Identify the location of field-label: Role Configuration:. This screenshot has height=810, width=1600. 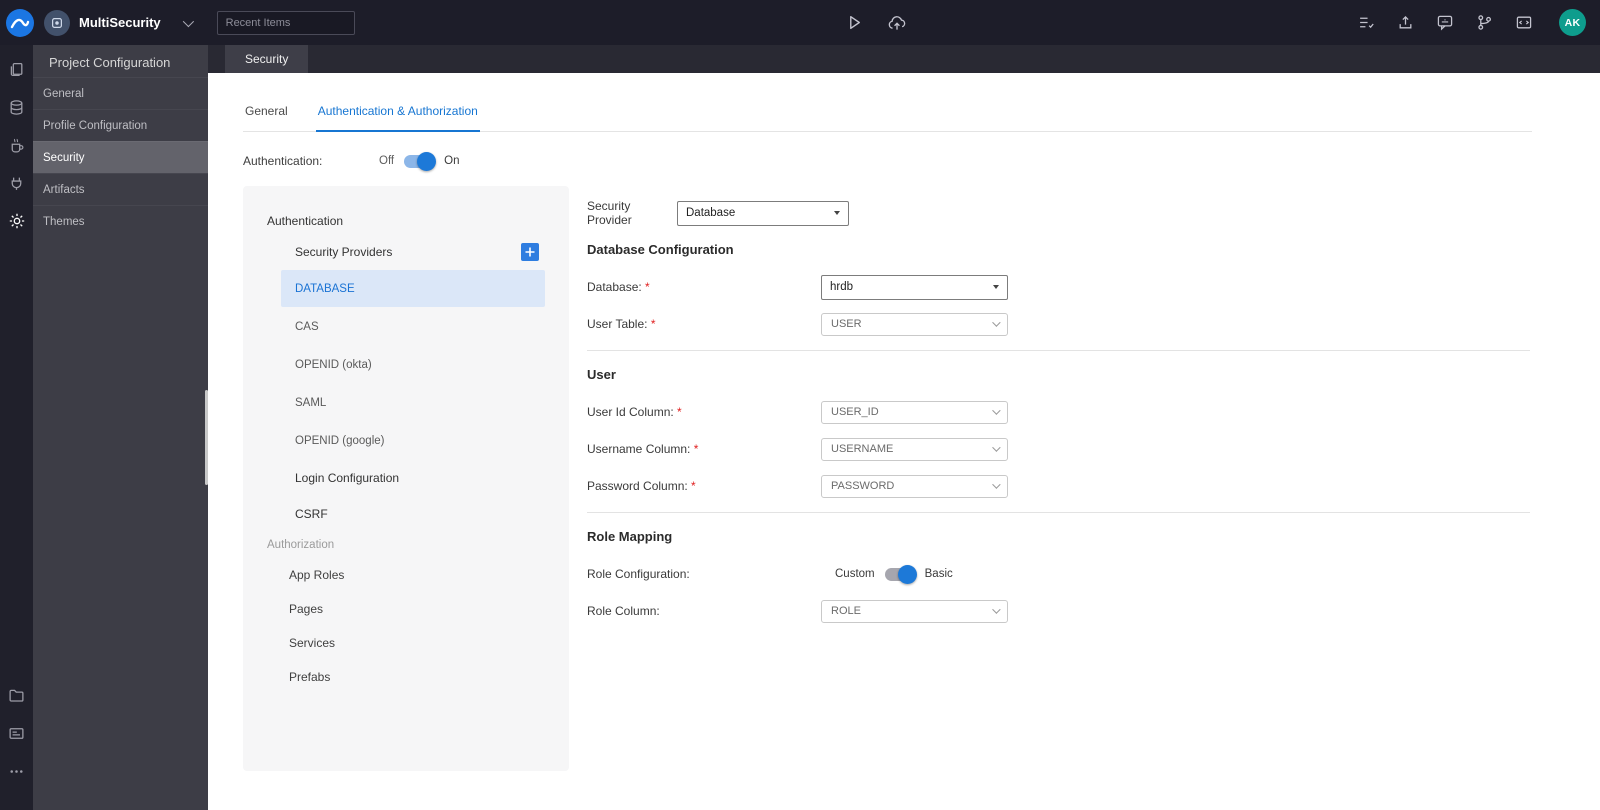
(638, 574).